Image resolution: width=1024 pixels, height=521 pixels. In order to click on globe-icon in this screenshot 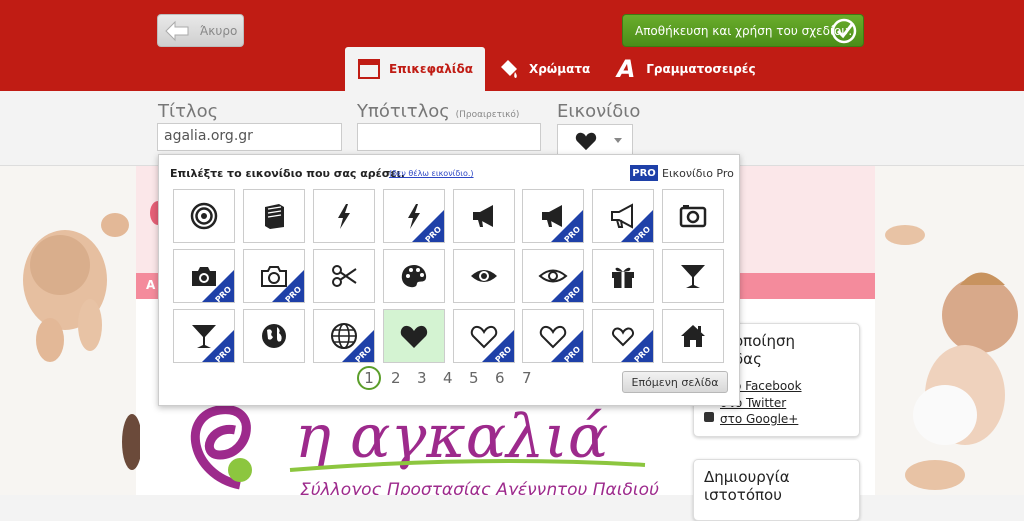, I will do `click(274, 336)`.